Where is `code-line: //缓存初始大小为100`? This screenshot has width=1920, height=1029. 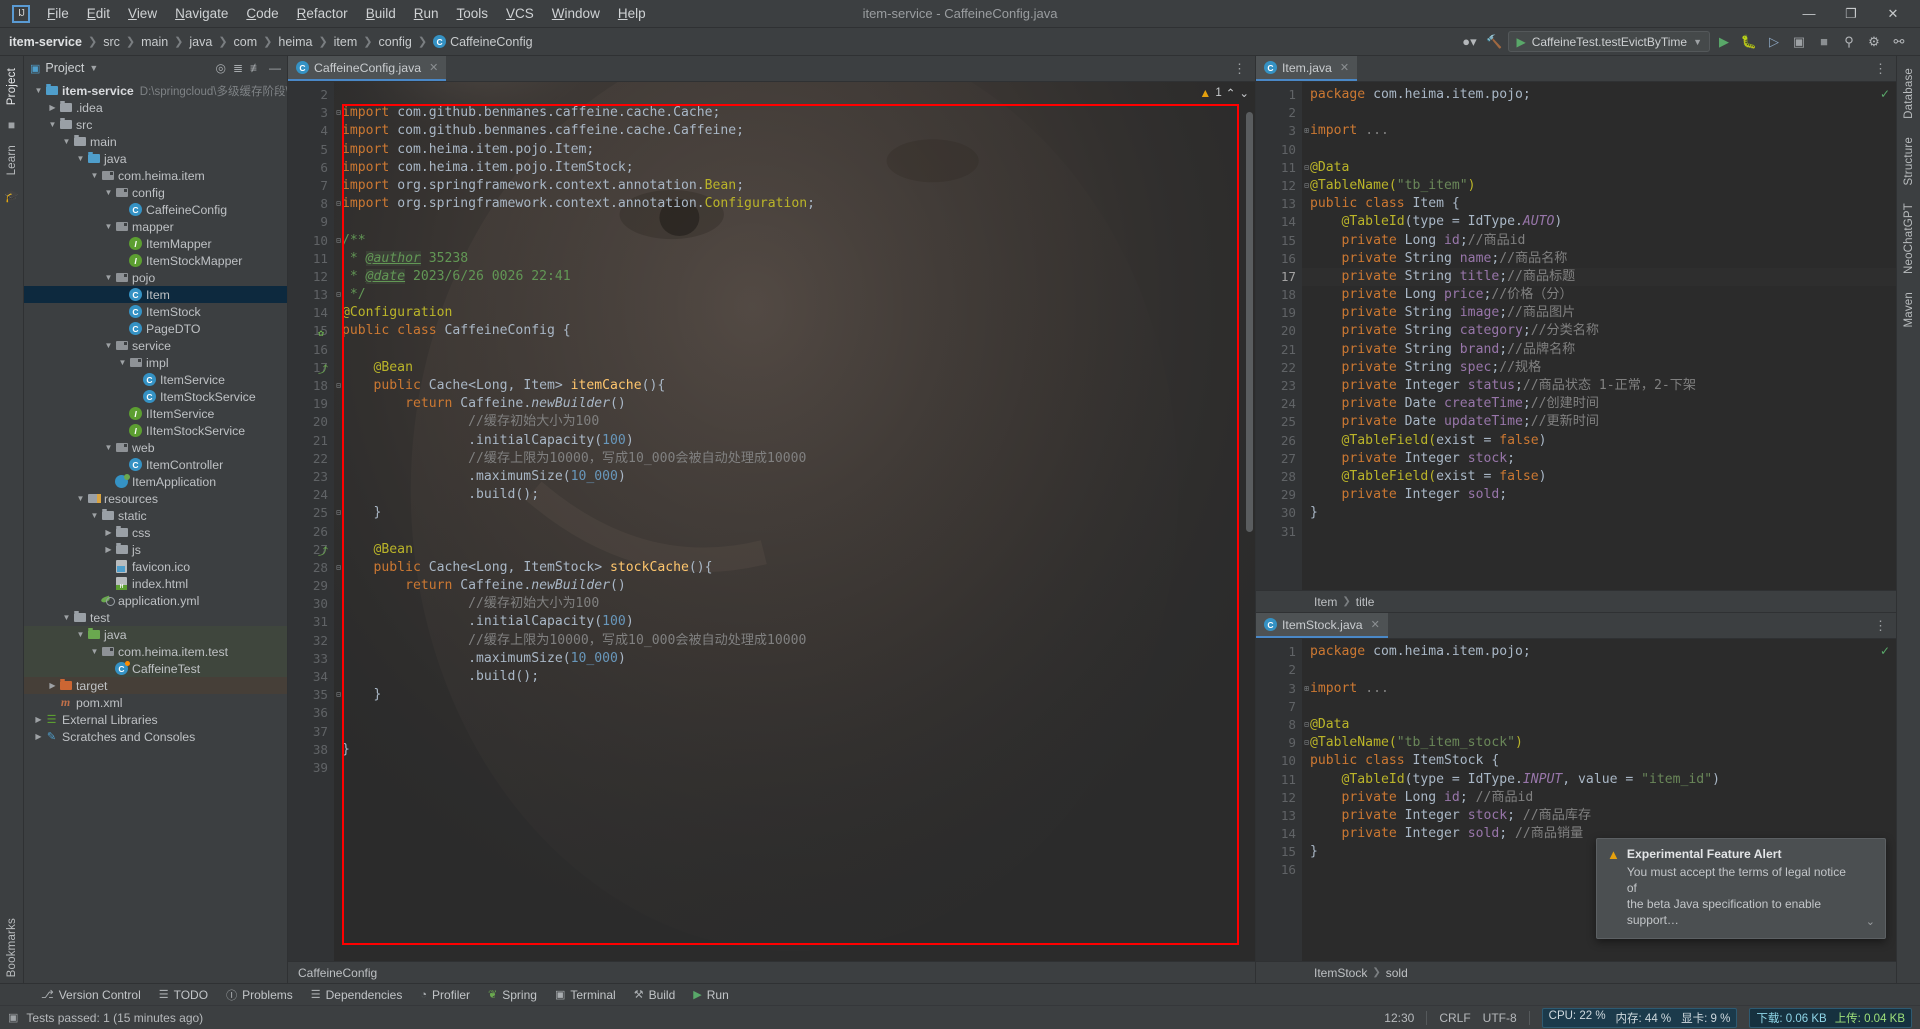 code-line: //缓存初始大小为100 is located at coordinates (794, 422).